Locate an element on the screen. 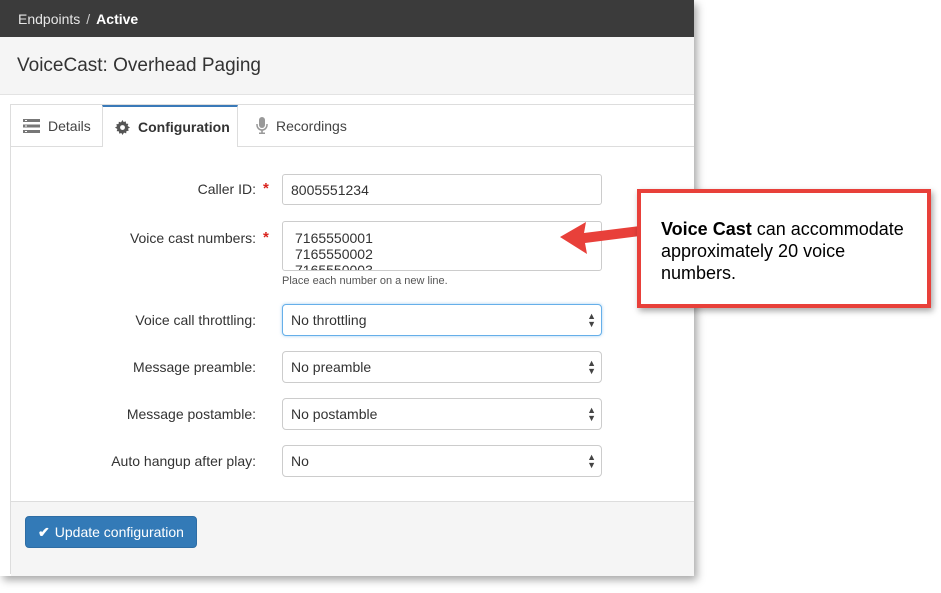 Image resolution: width=941 pixels, height=593 pixels. breadcrumb-endpoints-link: Endpoints is located at coordinates (49, 19).